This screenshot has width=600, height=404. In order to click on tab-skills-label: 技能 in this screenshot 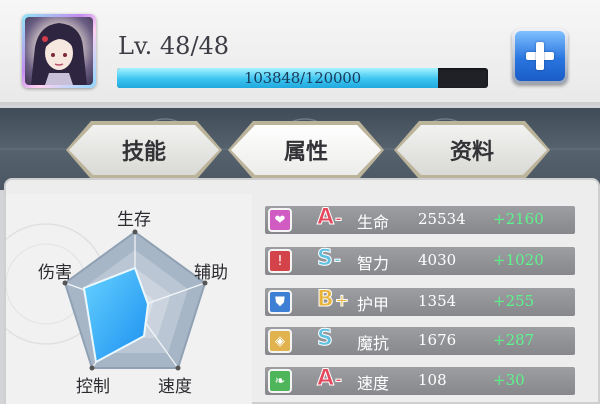, I will do `click(143, 152)`.